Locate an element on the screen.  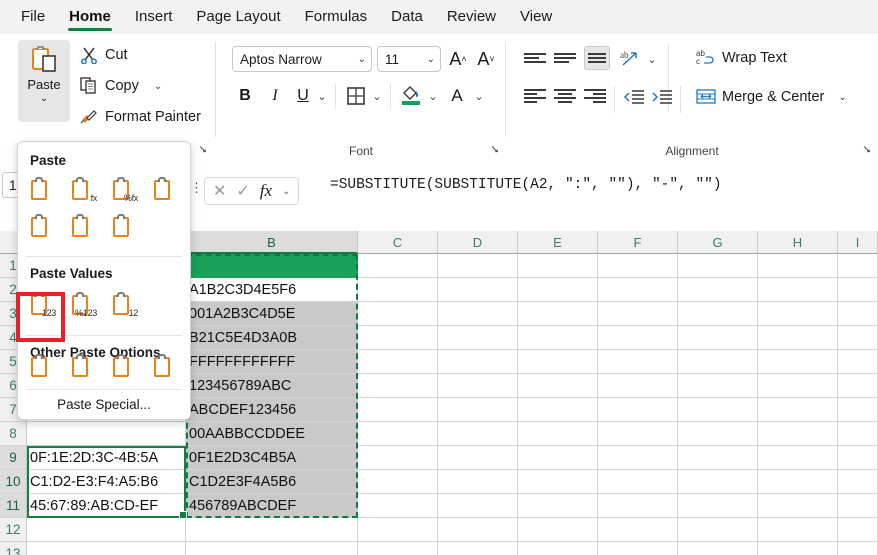
cell-B3: 001A2B3C4D5E is located at coordinates (272, 314).